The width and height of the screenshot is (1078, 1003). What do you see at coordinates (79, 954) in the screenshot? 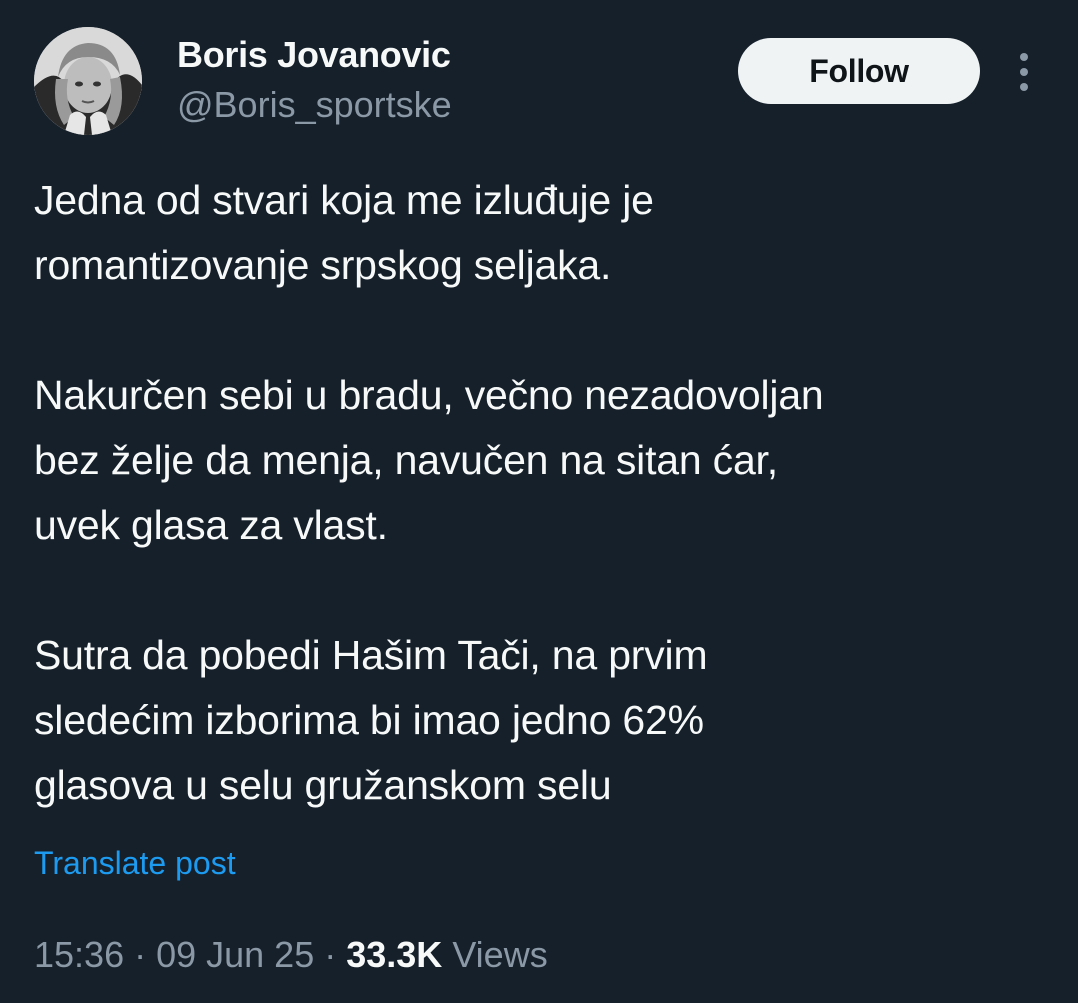
I see `post-time: 15:36` at bounding box center [79, 954].